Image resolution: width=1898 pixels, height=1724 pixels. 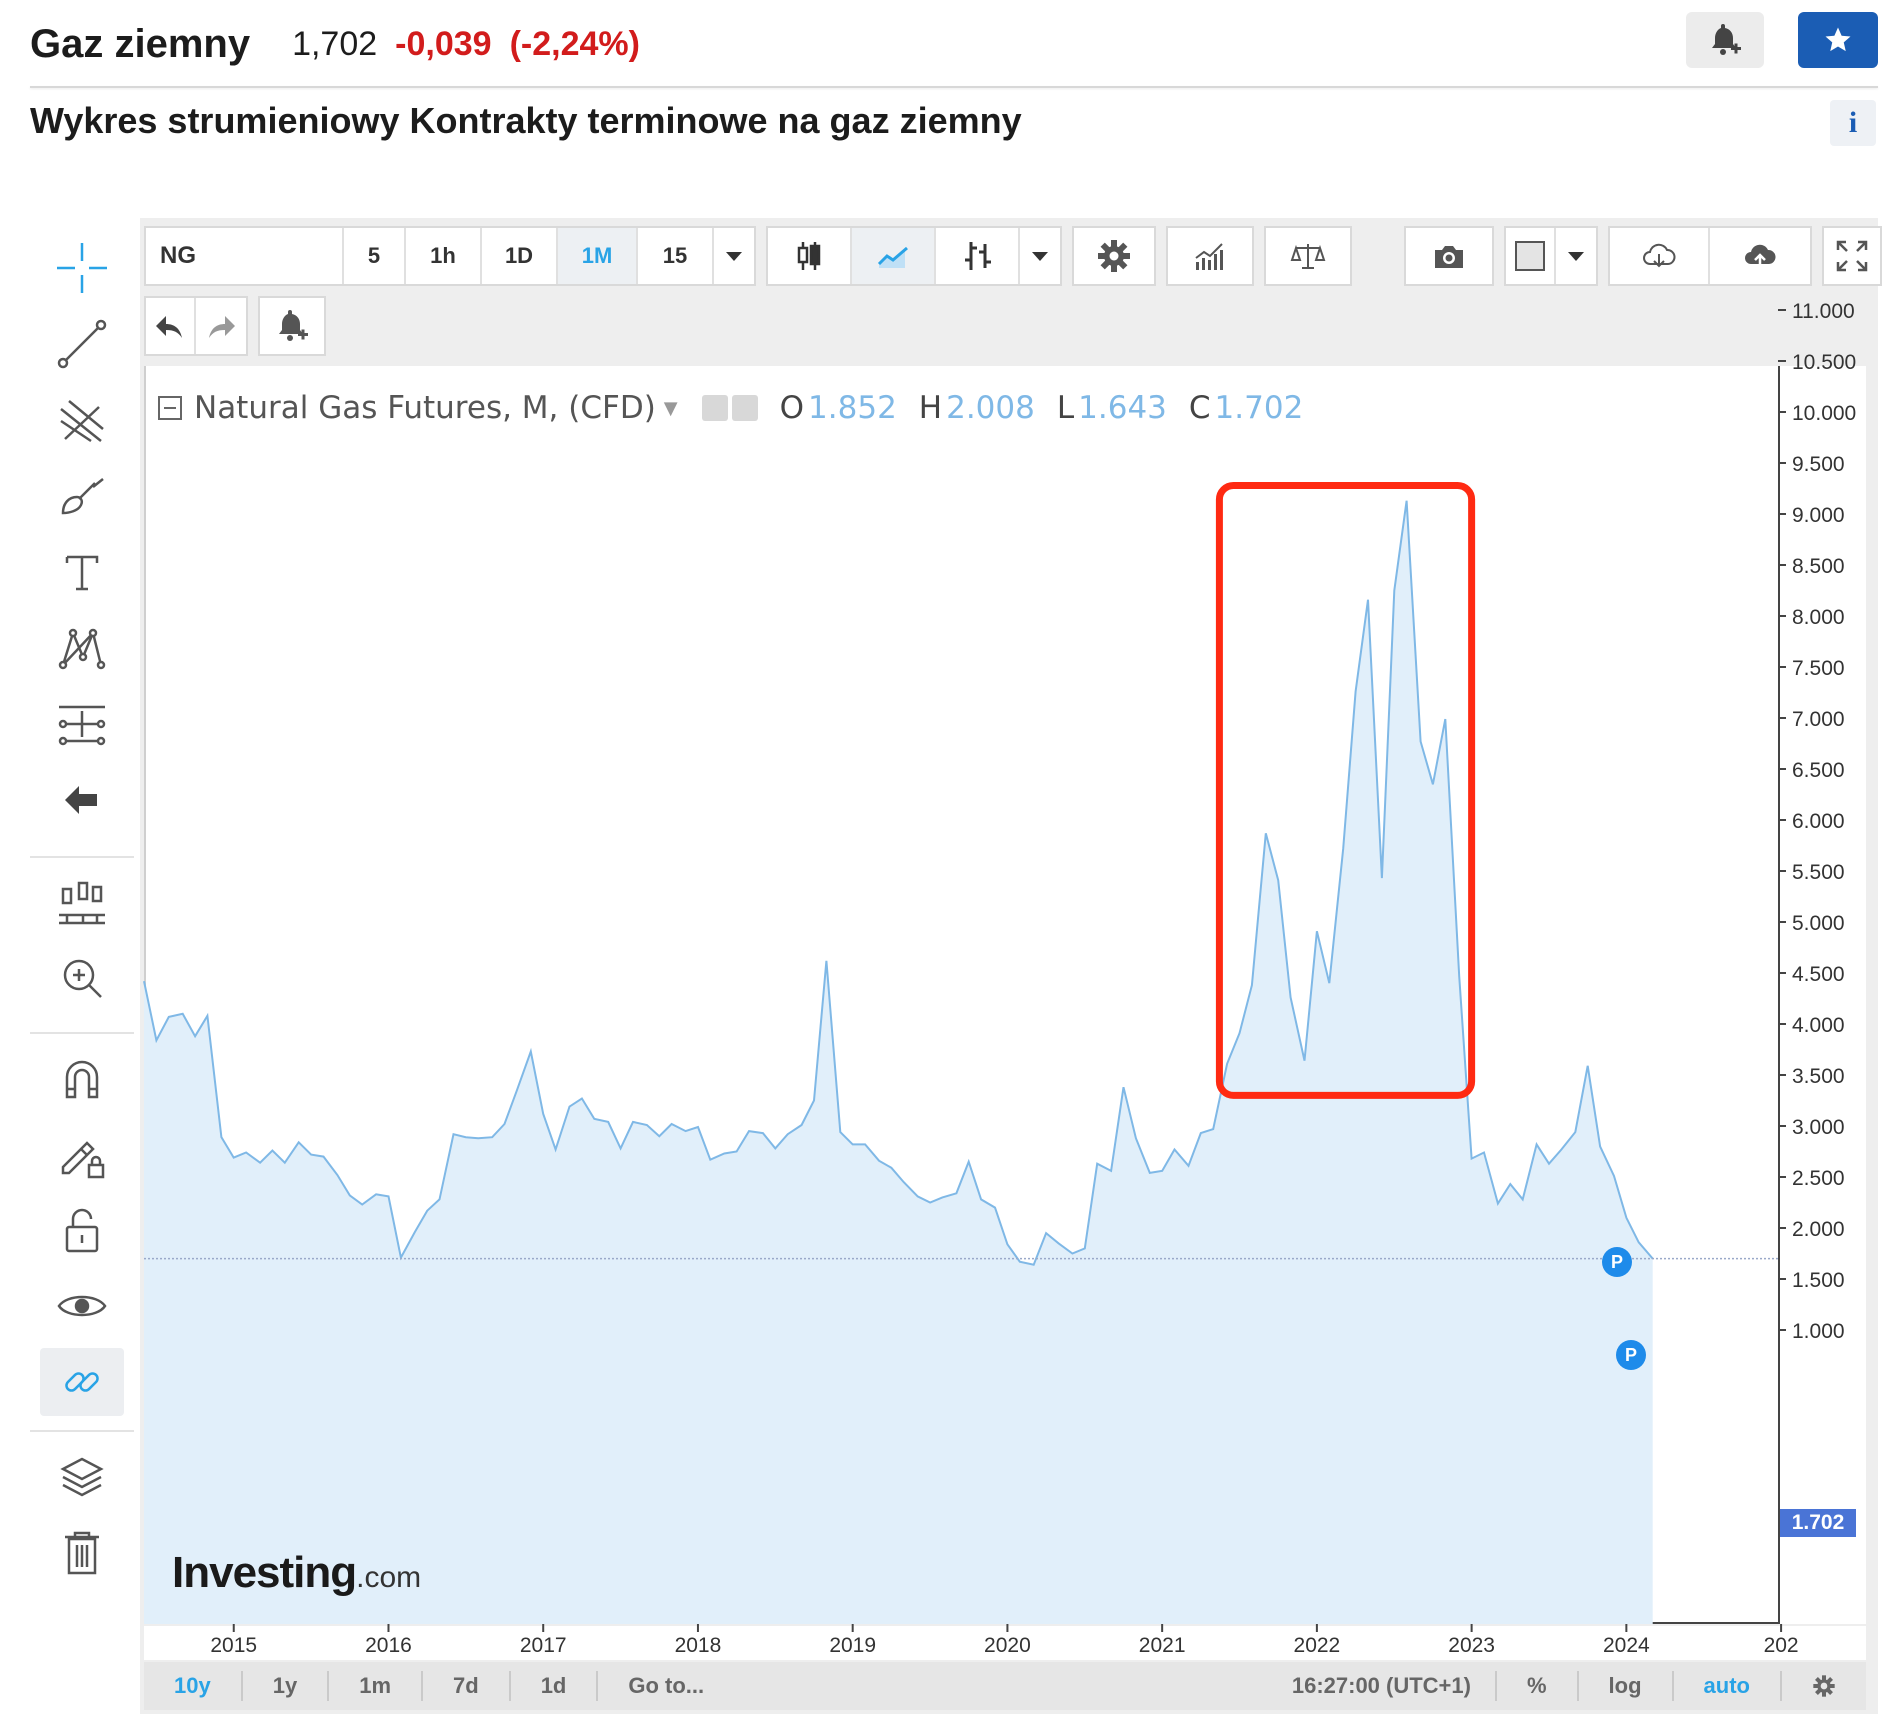 I want to click on snapshot-group, so click(x=1449, y=256).